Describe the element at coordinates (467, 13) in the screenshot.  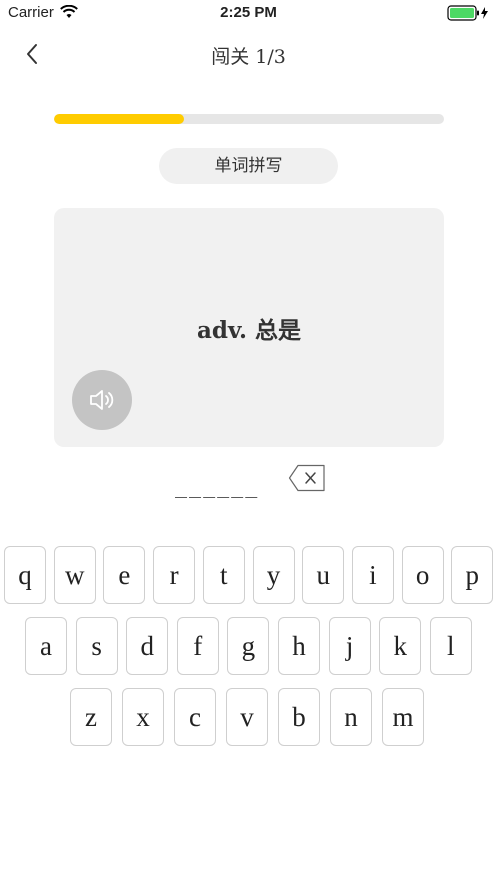
I see `battery-icon` at that location.